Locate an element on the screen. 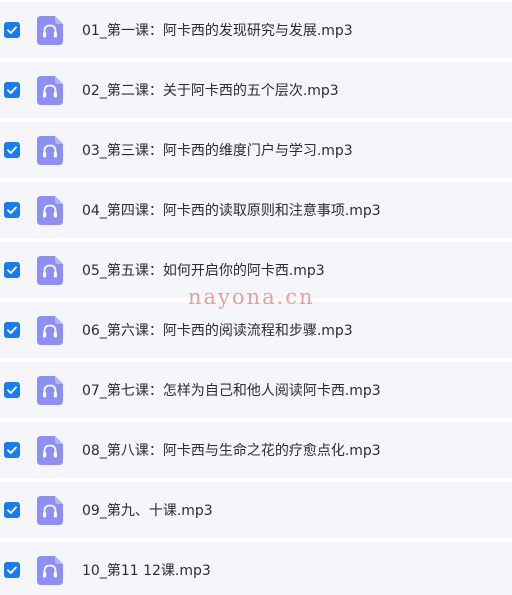 Image resolution: width=512 pixels, height=595 pixels. file-name: 09_第九、十课.mp3 is located at coordinates (147, 510).